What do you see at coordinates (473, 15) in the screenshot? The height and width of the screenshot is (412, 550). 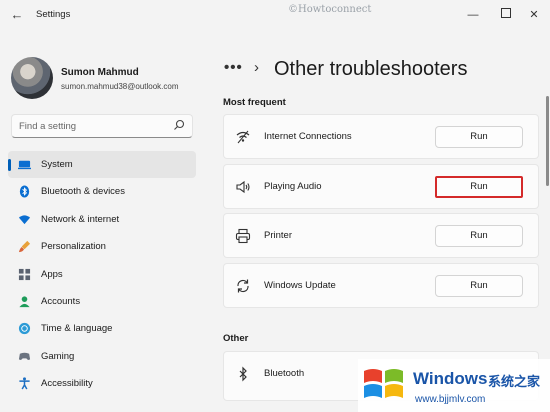 I see `minimize-icon: —` at bounding box center [473, 15].